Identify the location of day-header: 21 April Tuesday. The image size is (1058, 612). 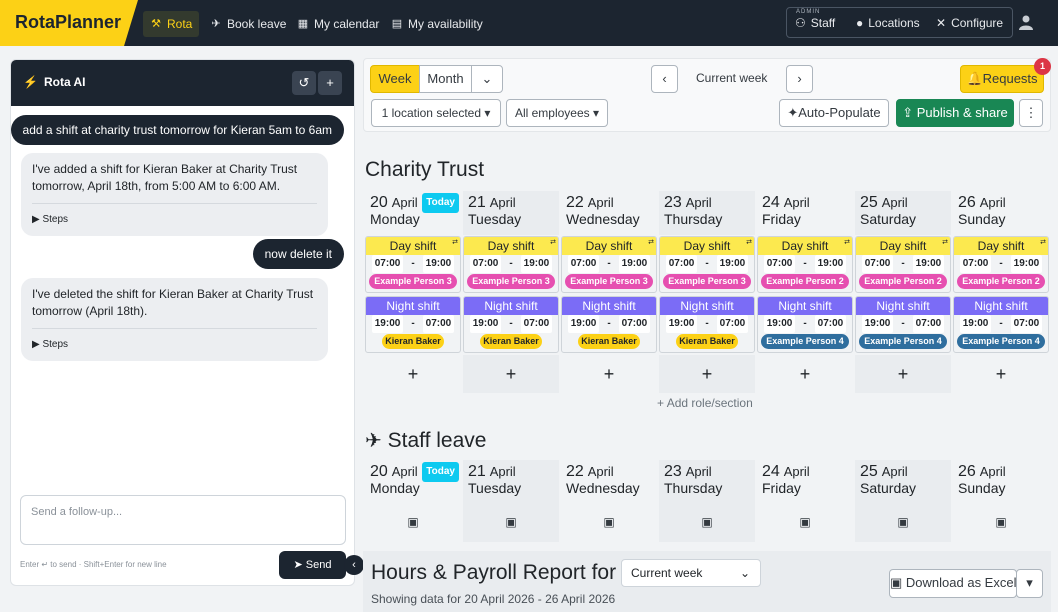
(511, 482).